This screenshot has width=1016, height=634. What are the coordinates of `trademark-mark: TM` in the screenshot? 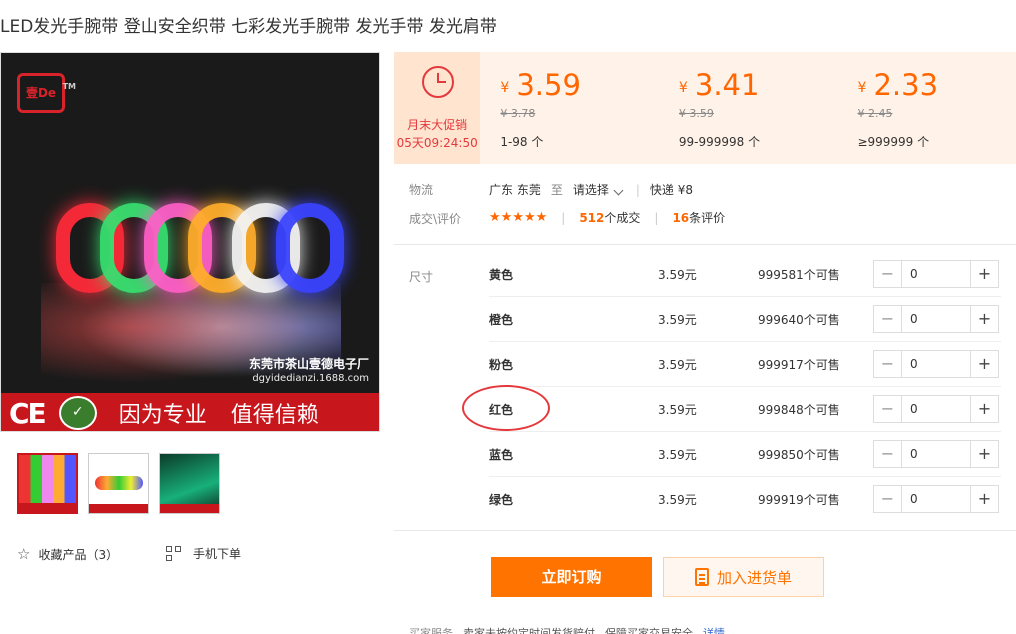 It's located at (69, 86).